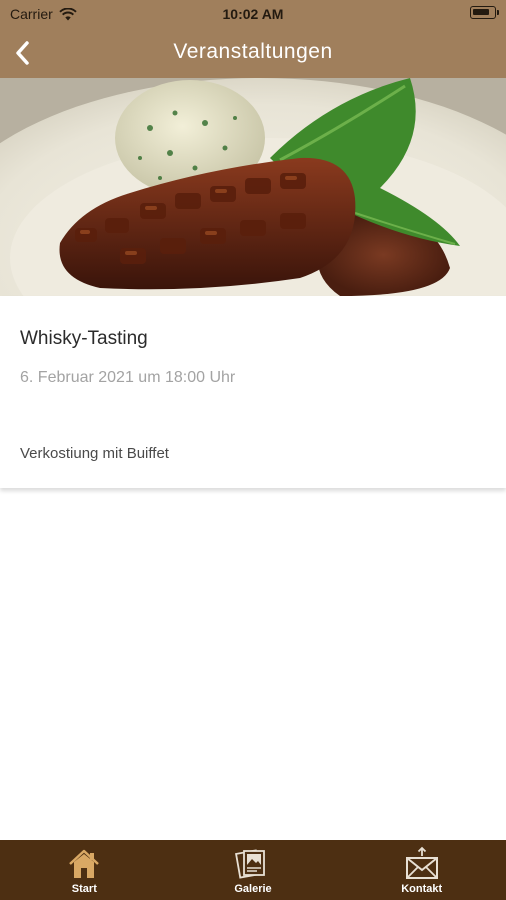  Describe the element at coordinates (84, 863) in the screenshot. I see `home-icon` at that location.